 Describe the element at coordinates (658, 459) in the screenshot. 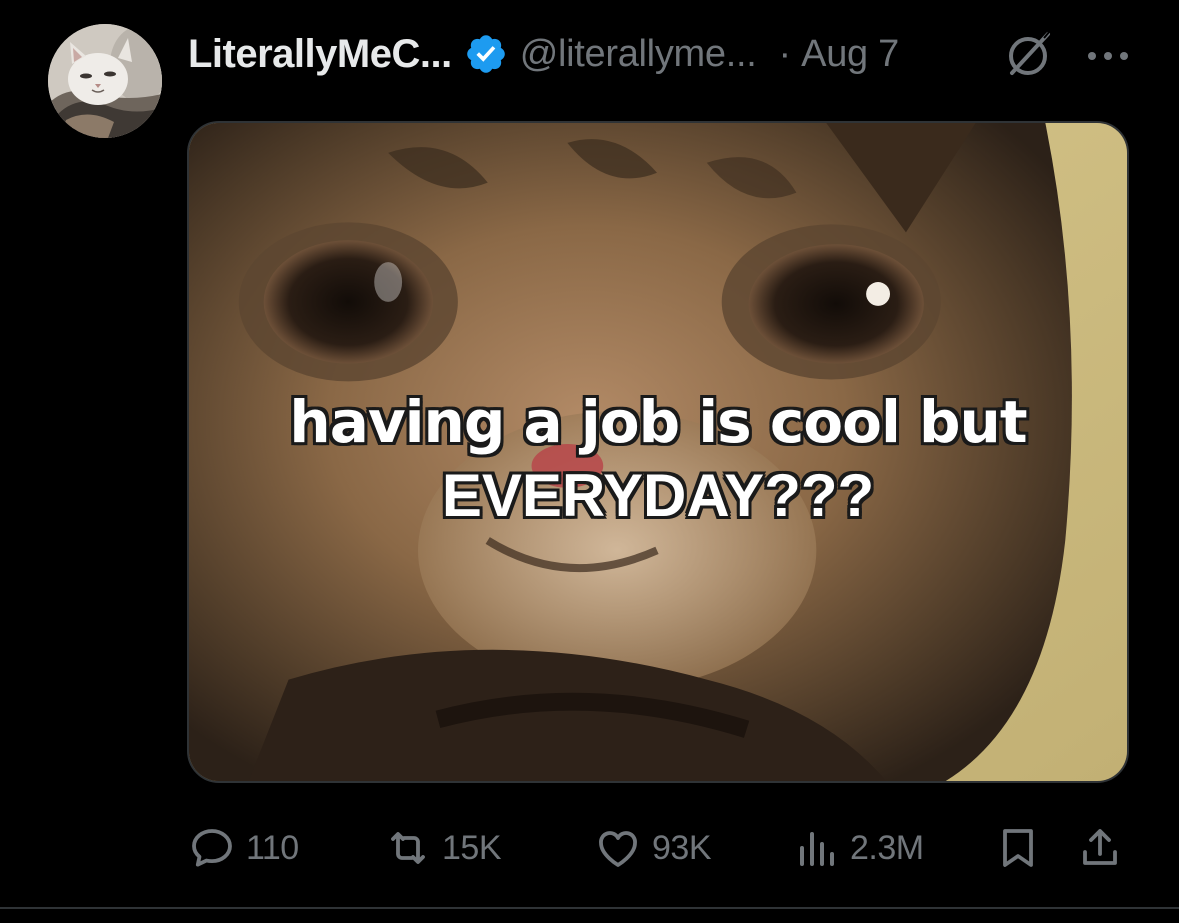

I see `meme-caption: having a job is cool but EVERYDAY???` at that location.